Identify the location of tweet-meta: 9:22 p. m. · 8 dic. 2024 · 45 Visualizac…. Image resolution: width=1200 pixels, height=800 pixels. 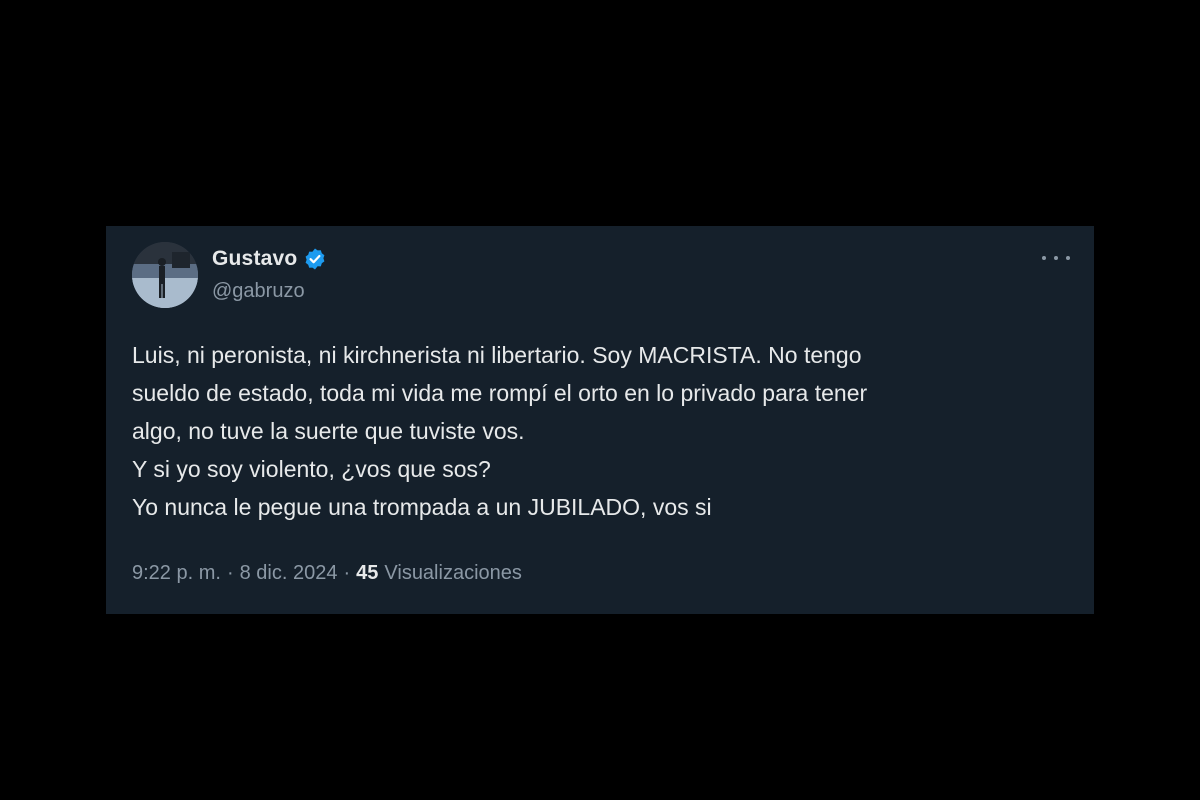
(327, 573).